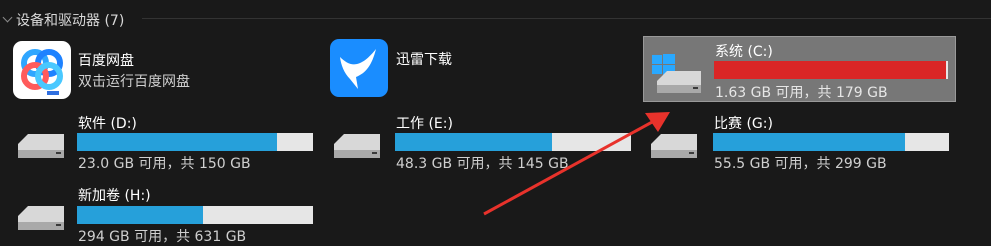 Image resolution: width=991 pixels, height=246 pixels. I want to click on drive-name: 系统 (C:), so click(744, 52).